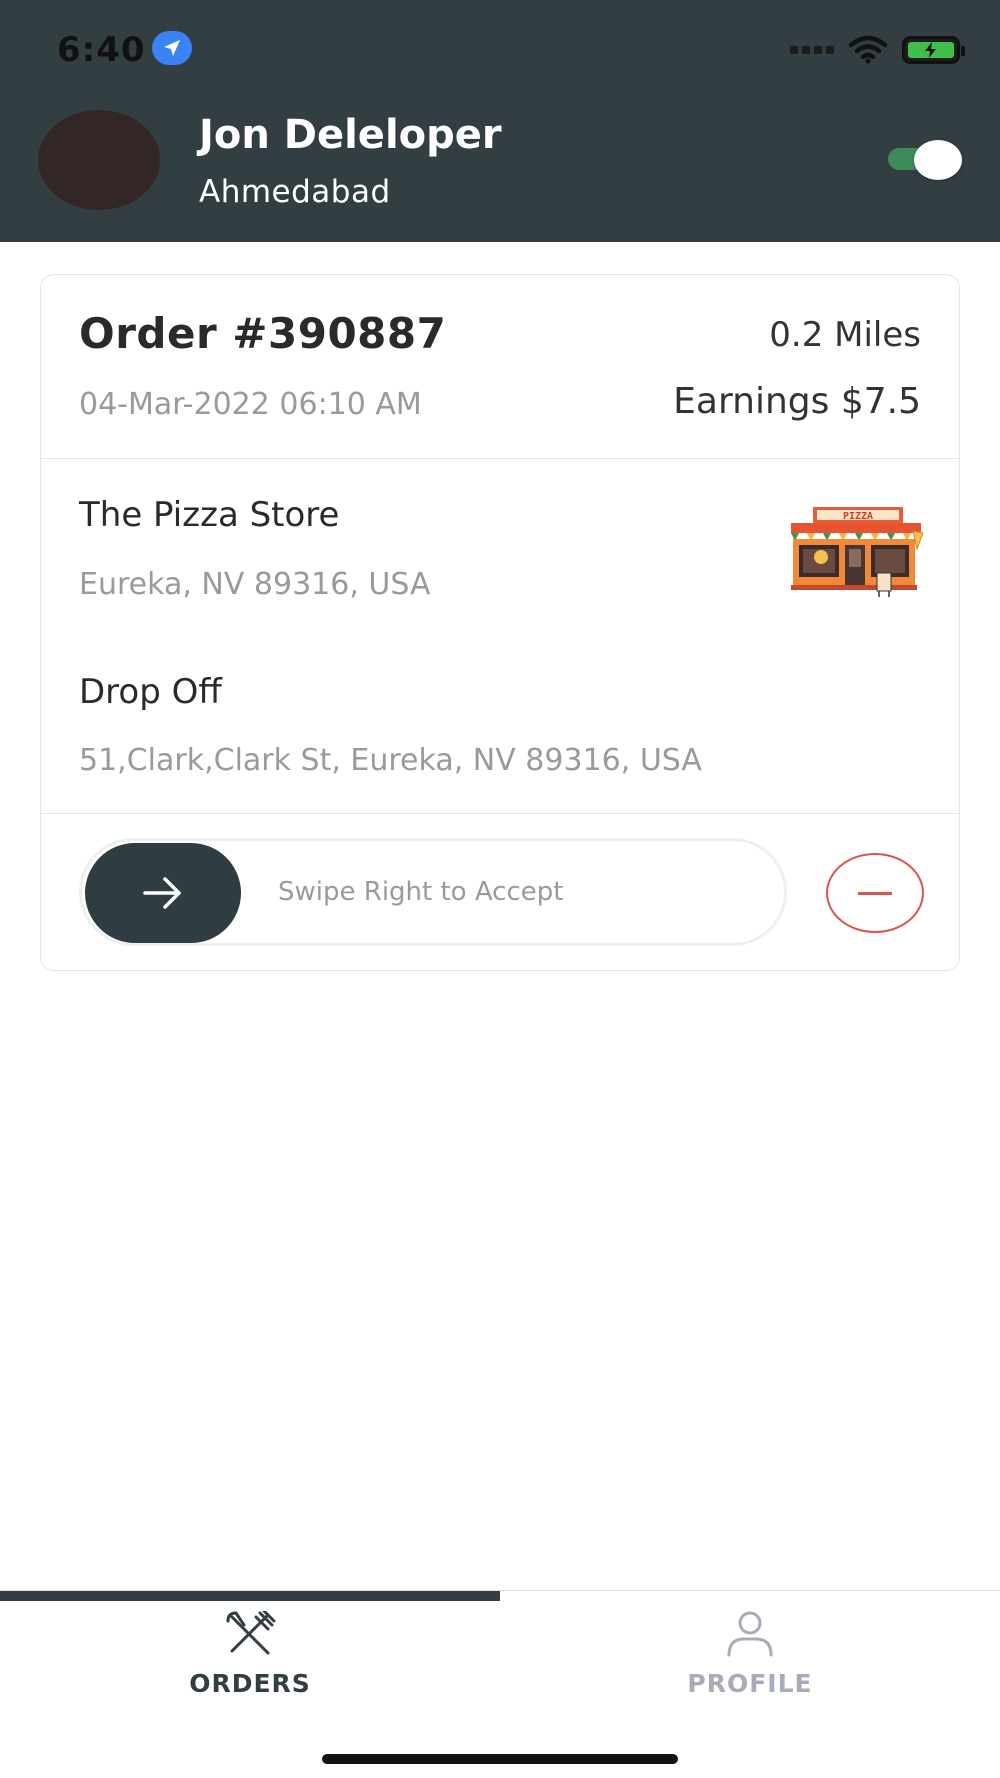  I want to click on minus-icon, so click(875, 893).